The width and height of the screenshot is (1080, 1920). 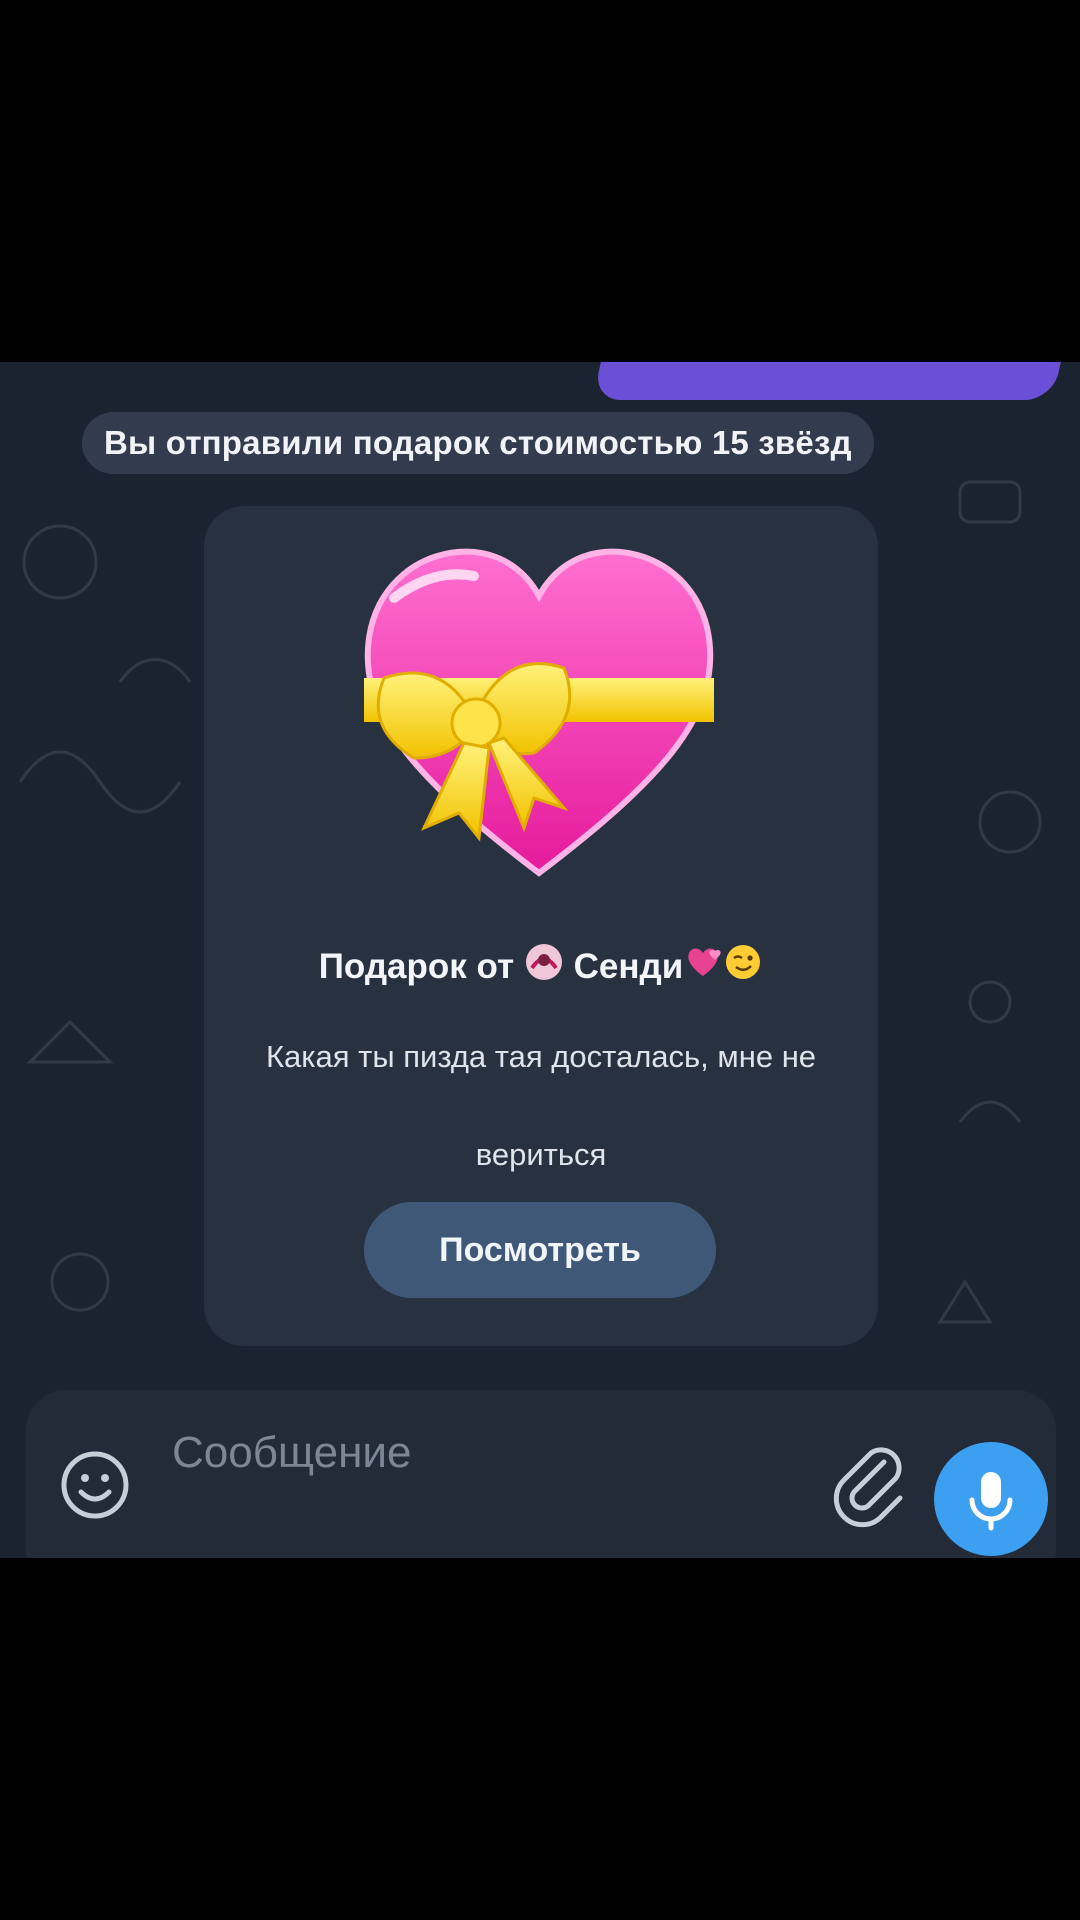 I want to click on gift-service-message: Вы отправили подарок стоимостью 15 звёзд, so click(x=478, y=443).